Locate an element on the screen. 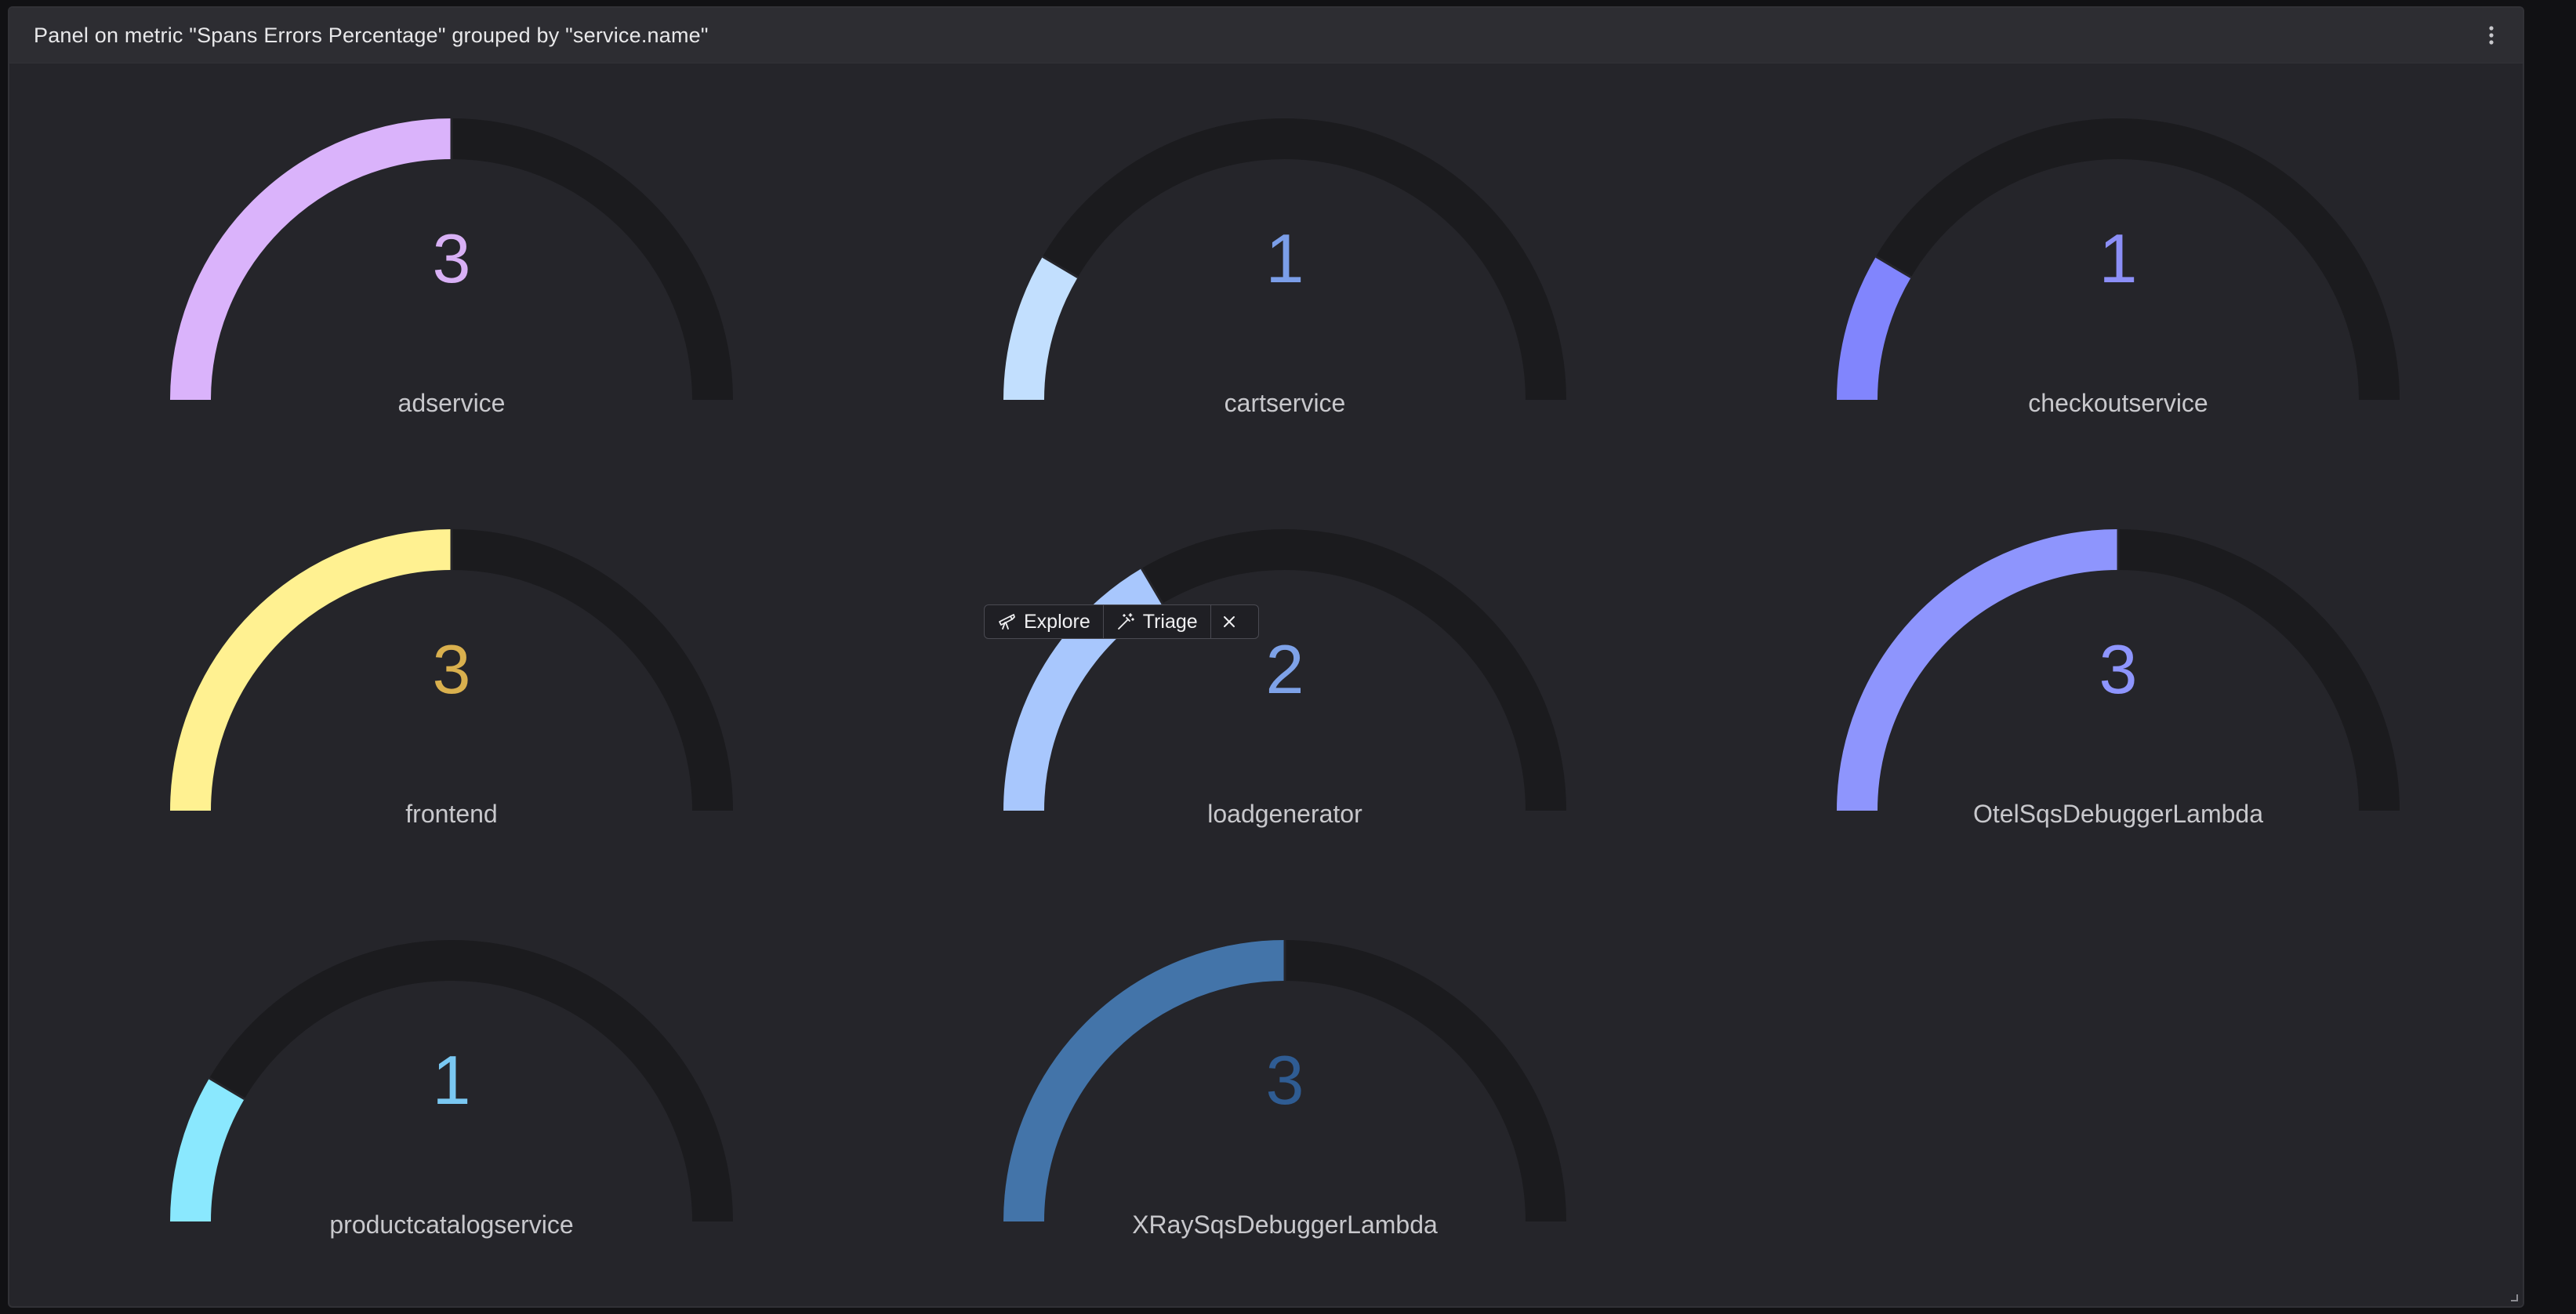  hover-action-bar: Explore Triage is located at coordinates (1121, 621).